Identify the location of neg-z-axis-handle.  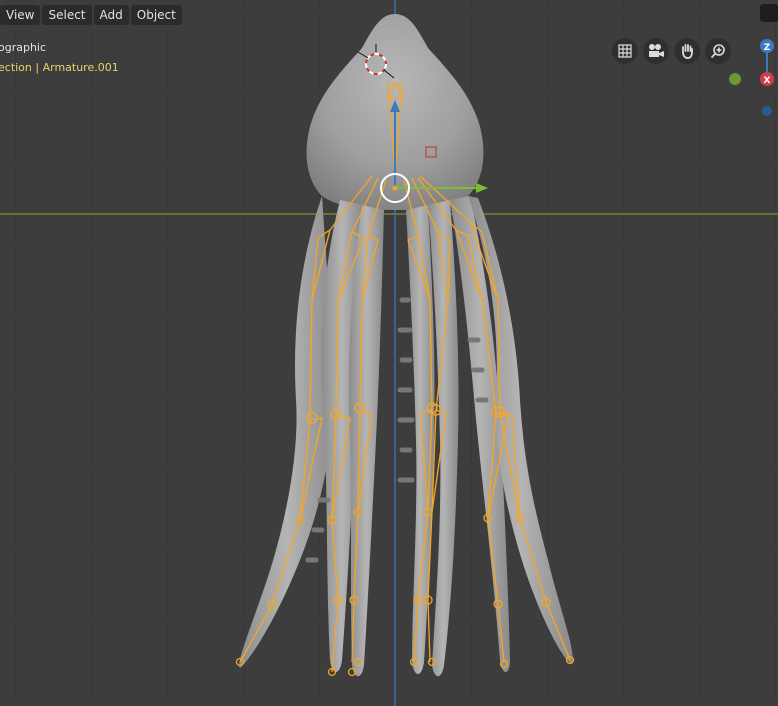
(767, 111).